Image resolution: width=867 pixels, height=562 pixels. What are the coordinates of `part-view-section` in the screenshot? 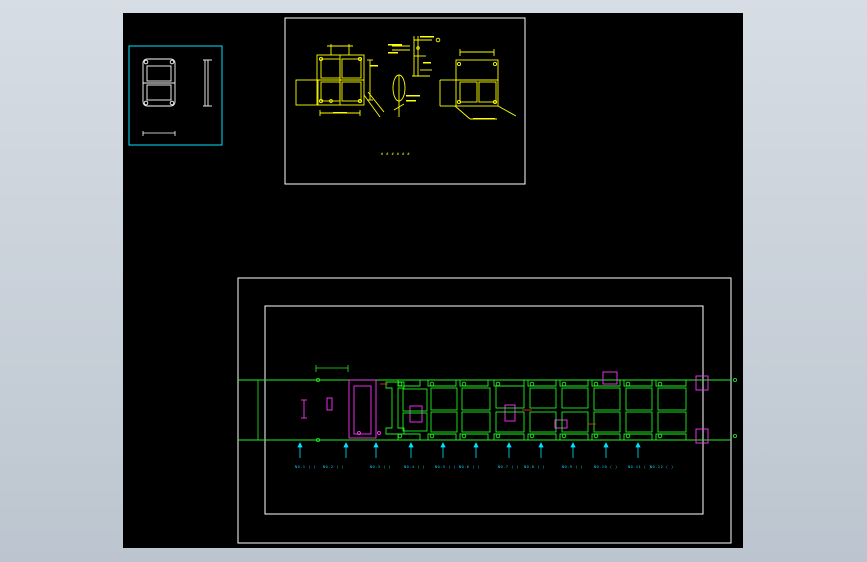 It's located at (416, 76).